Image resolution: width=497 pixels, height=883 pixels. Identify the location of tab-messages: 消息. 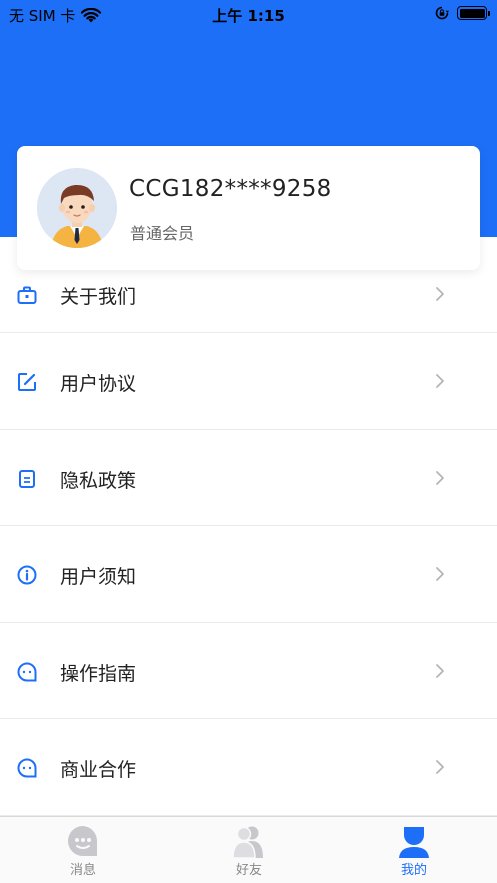
(83, 850).